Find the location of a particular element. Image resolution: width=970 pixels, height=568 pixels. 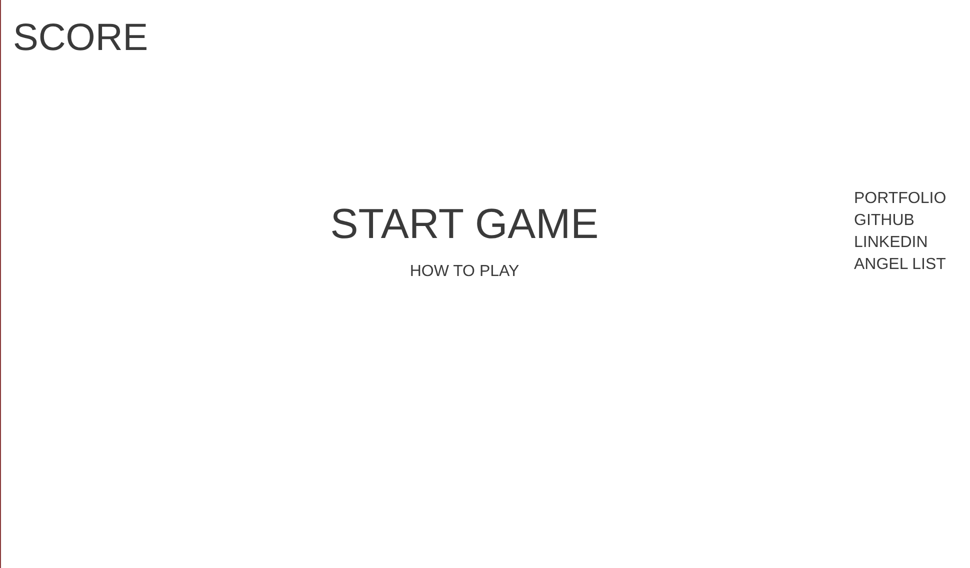

nav-link: ANGEL LIST is located at coordinates (900, 265).